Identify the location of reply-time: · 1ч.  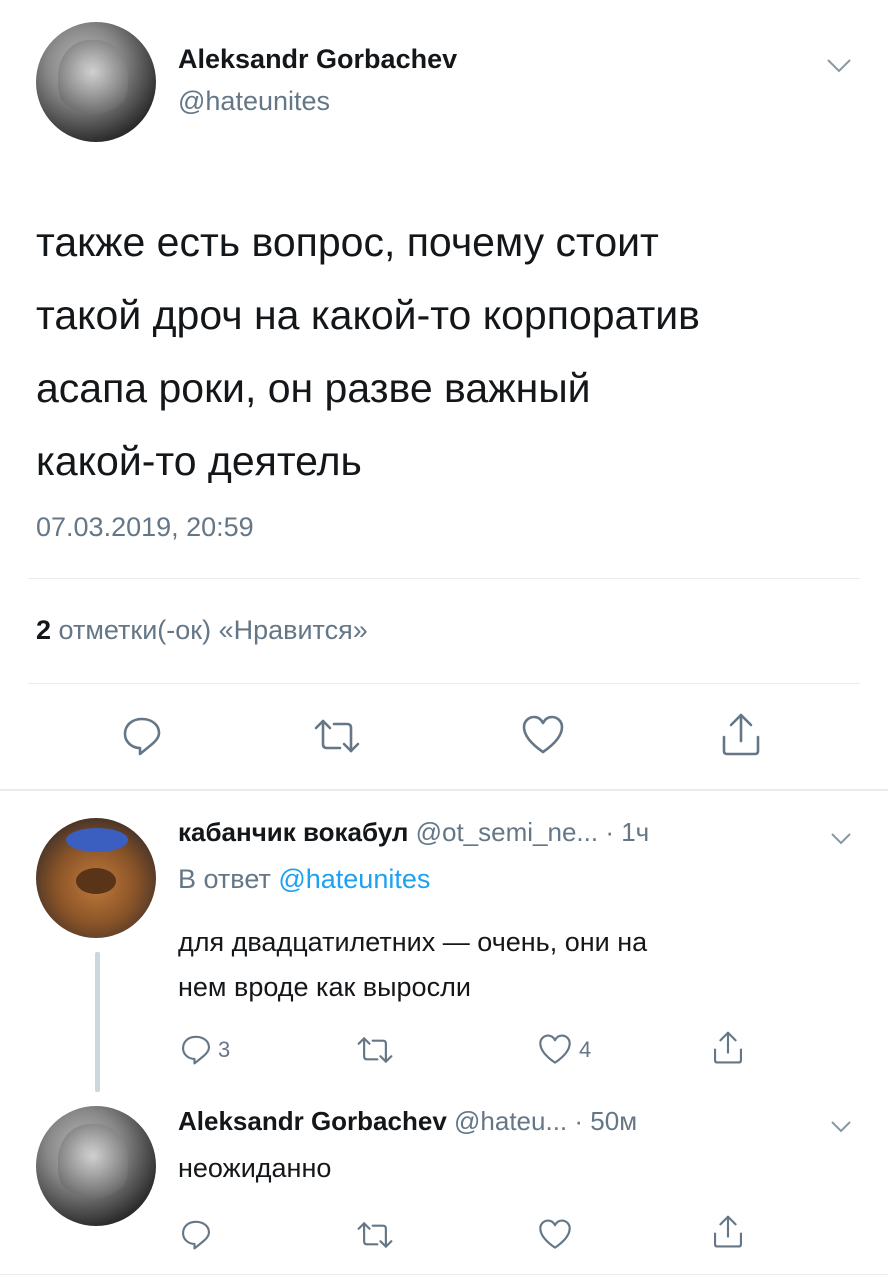
(627, 832).